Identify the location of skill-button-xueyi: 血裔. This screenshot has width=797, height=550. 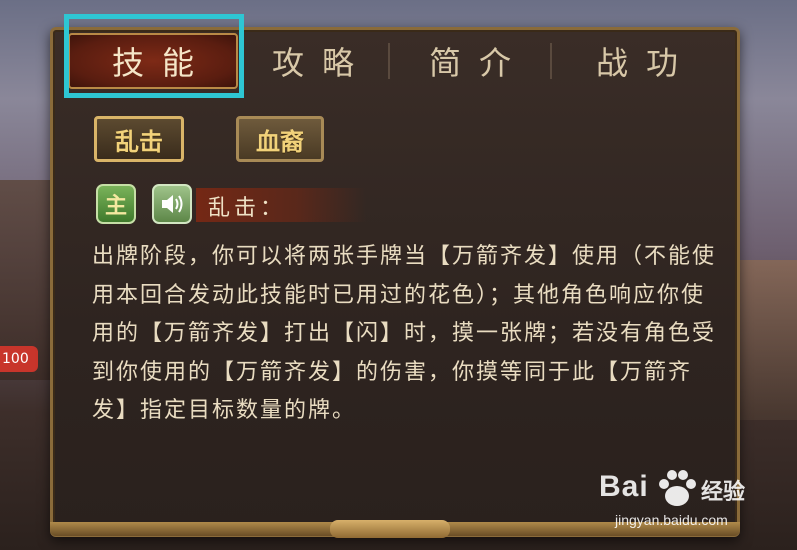
(280, 139).